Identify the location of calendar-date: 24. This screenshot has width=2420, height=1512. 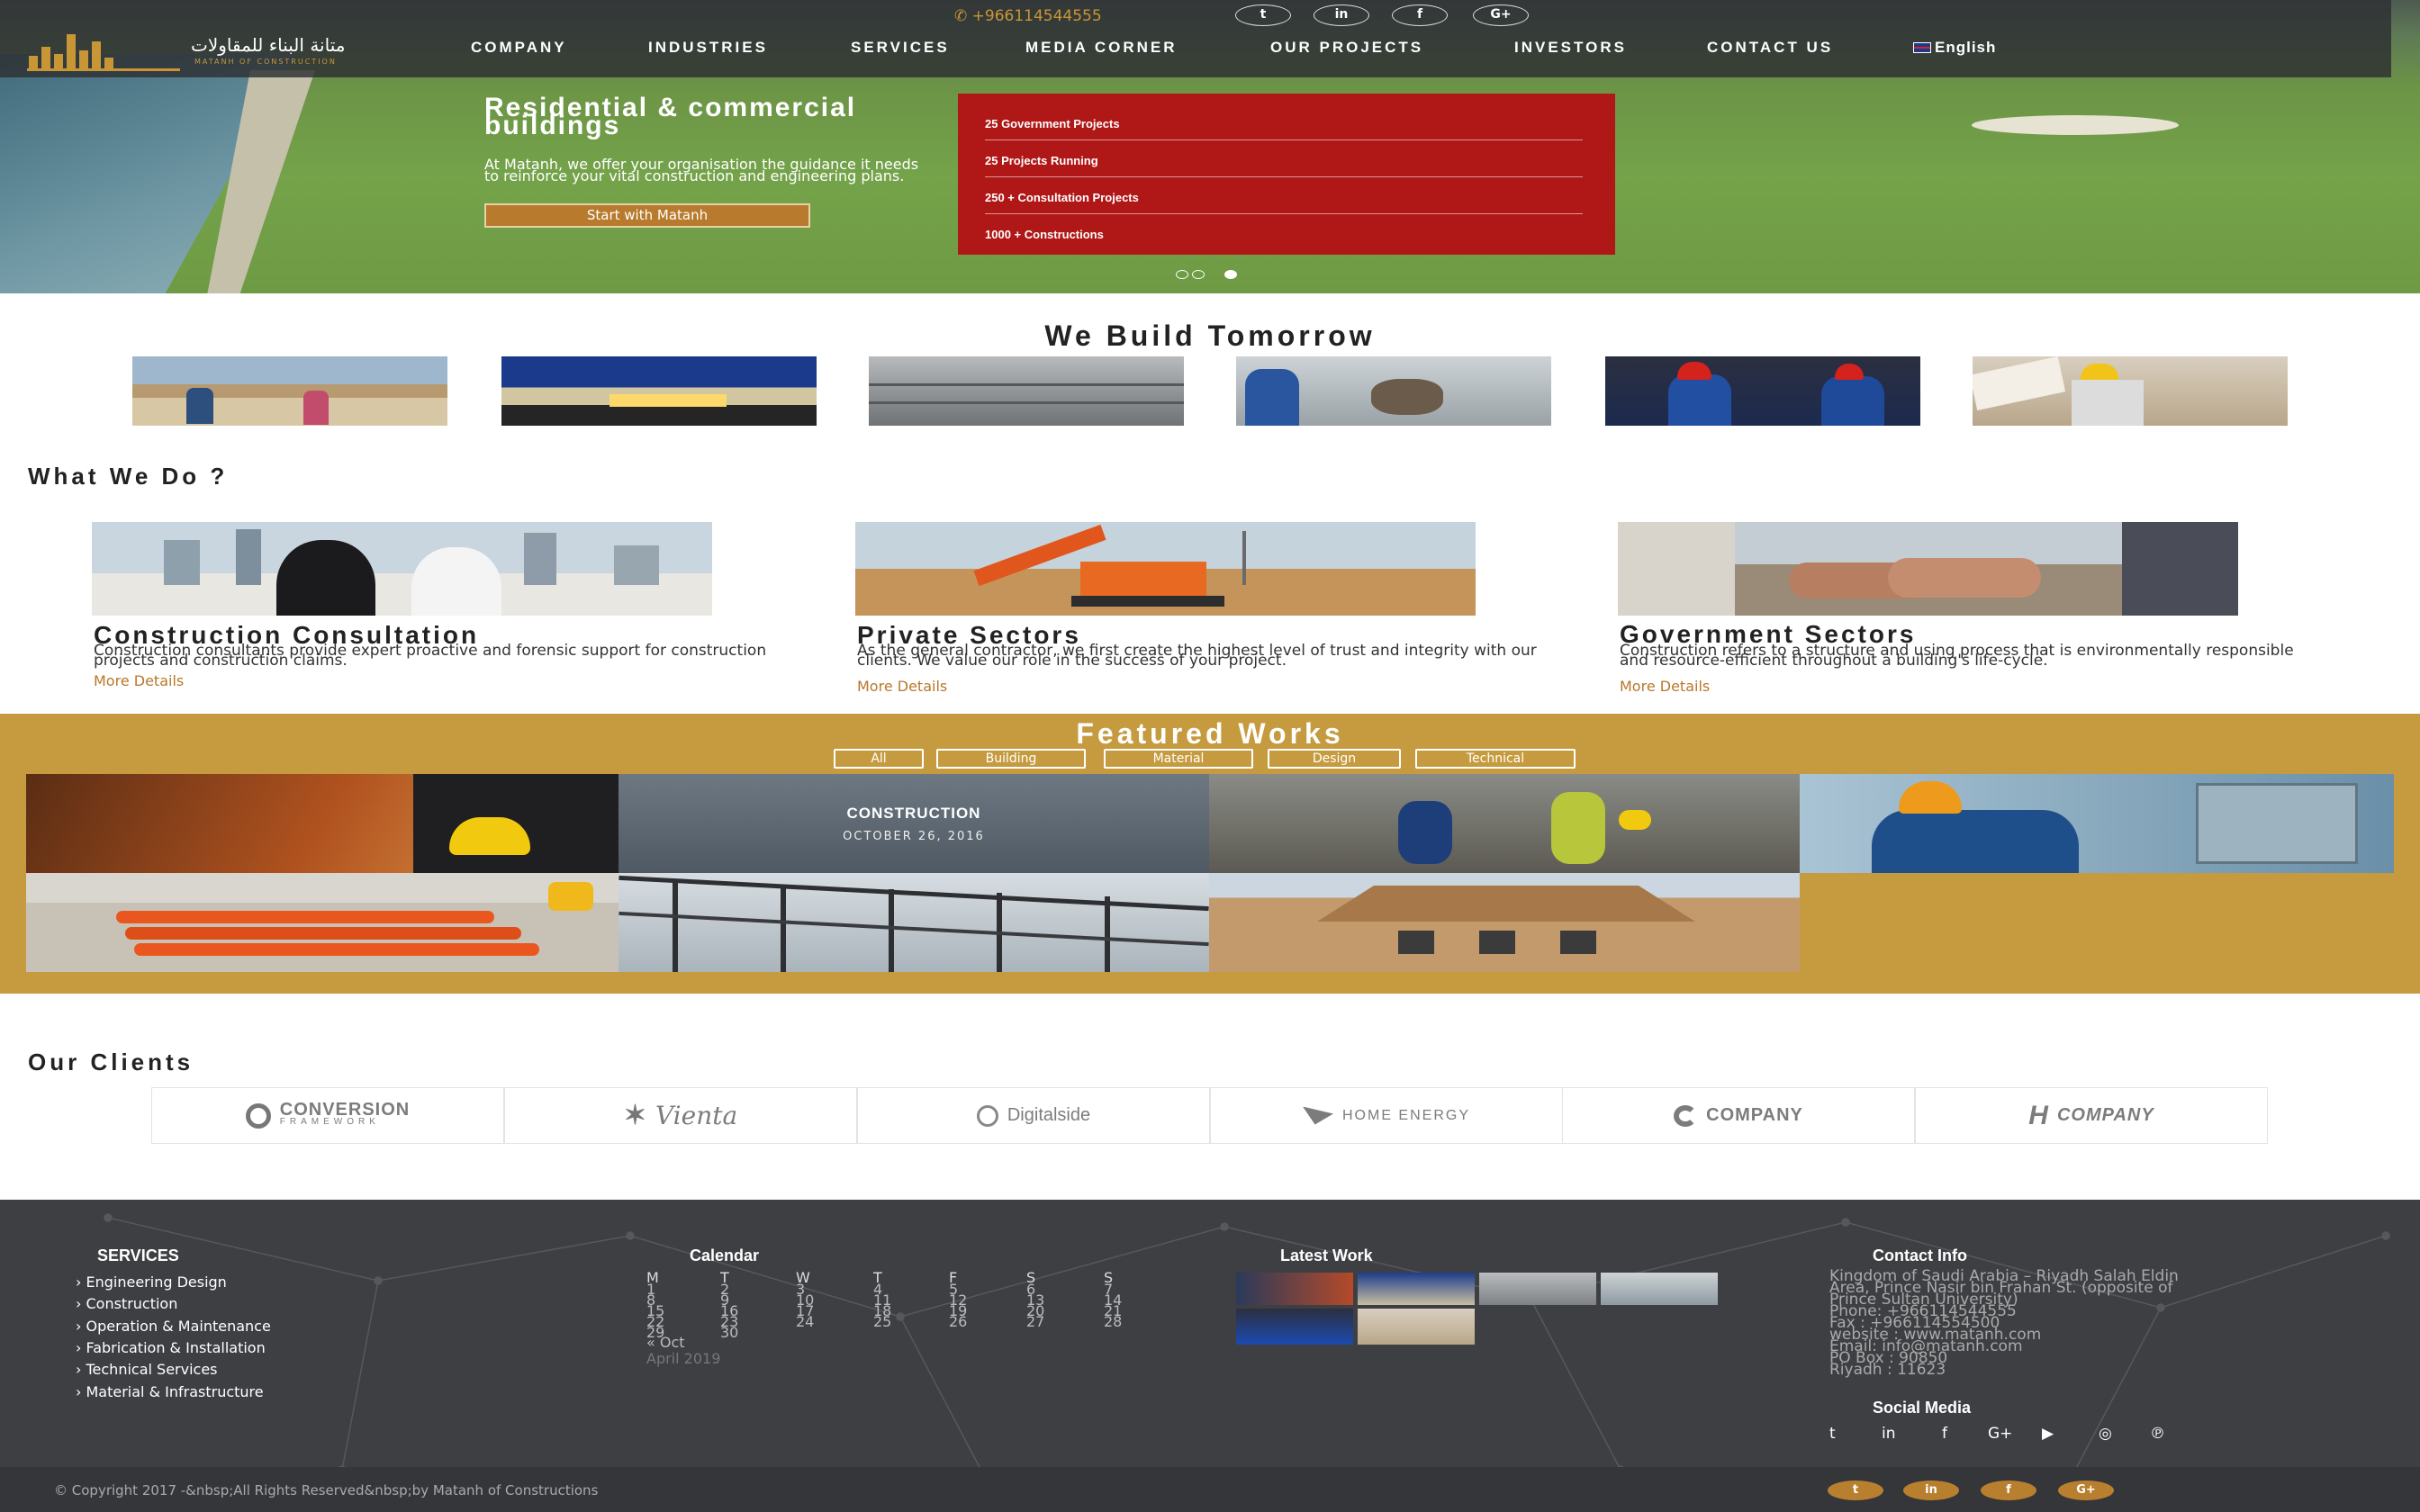
(805, 1322).